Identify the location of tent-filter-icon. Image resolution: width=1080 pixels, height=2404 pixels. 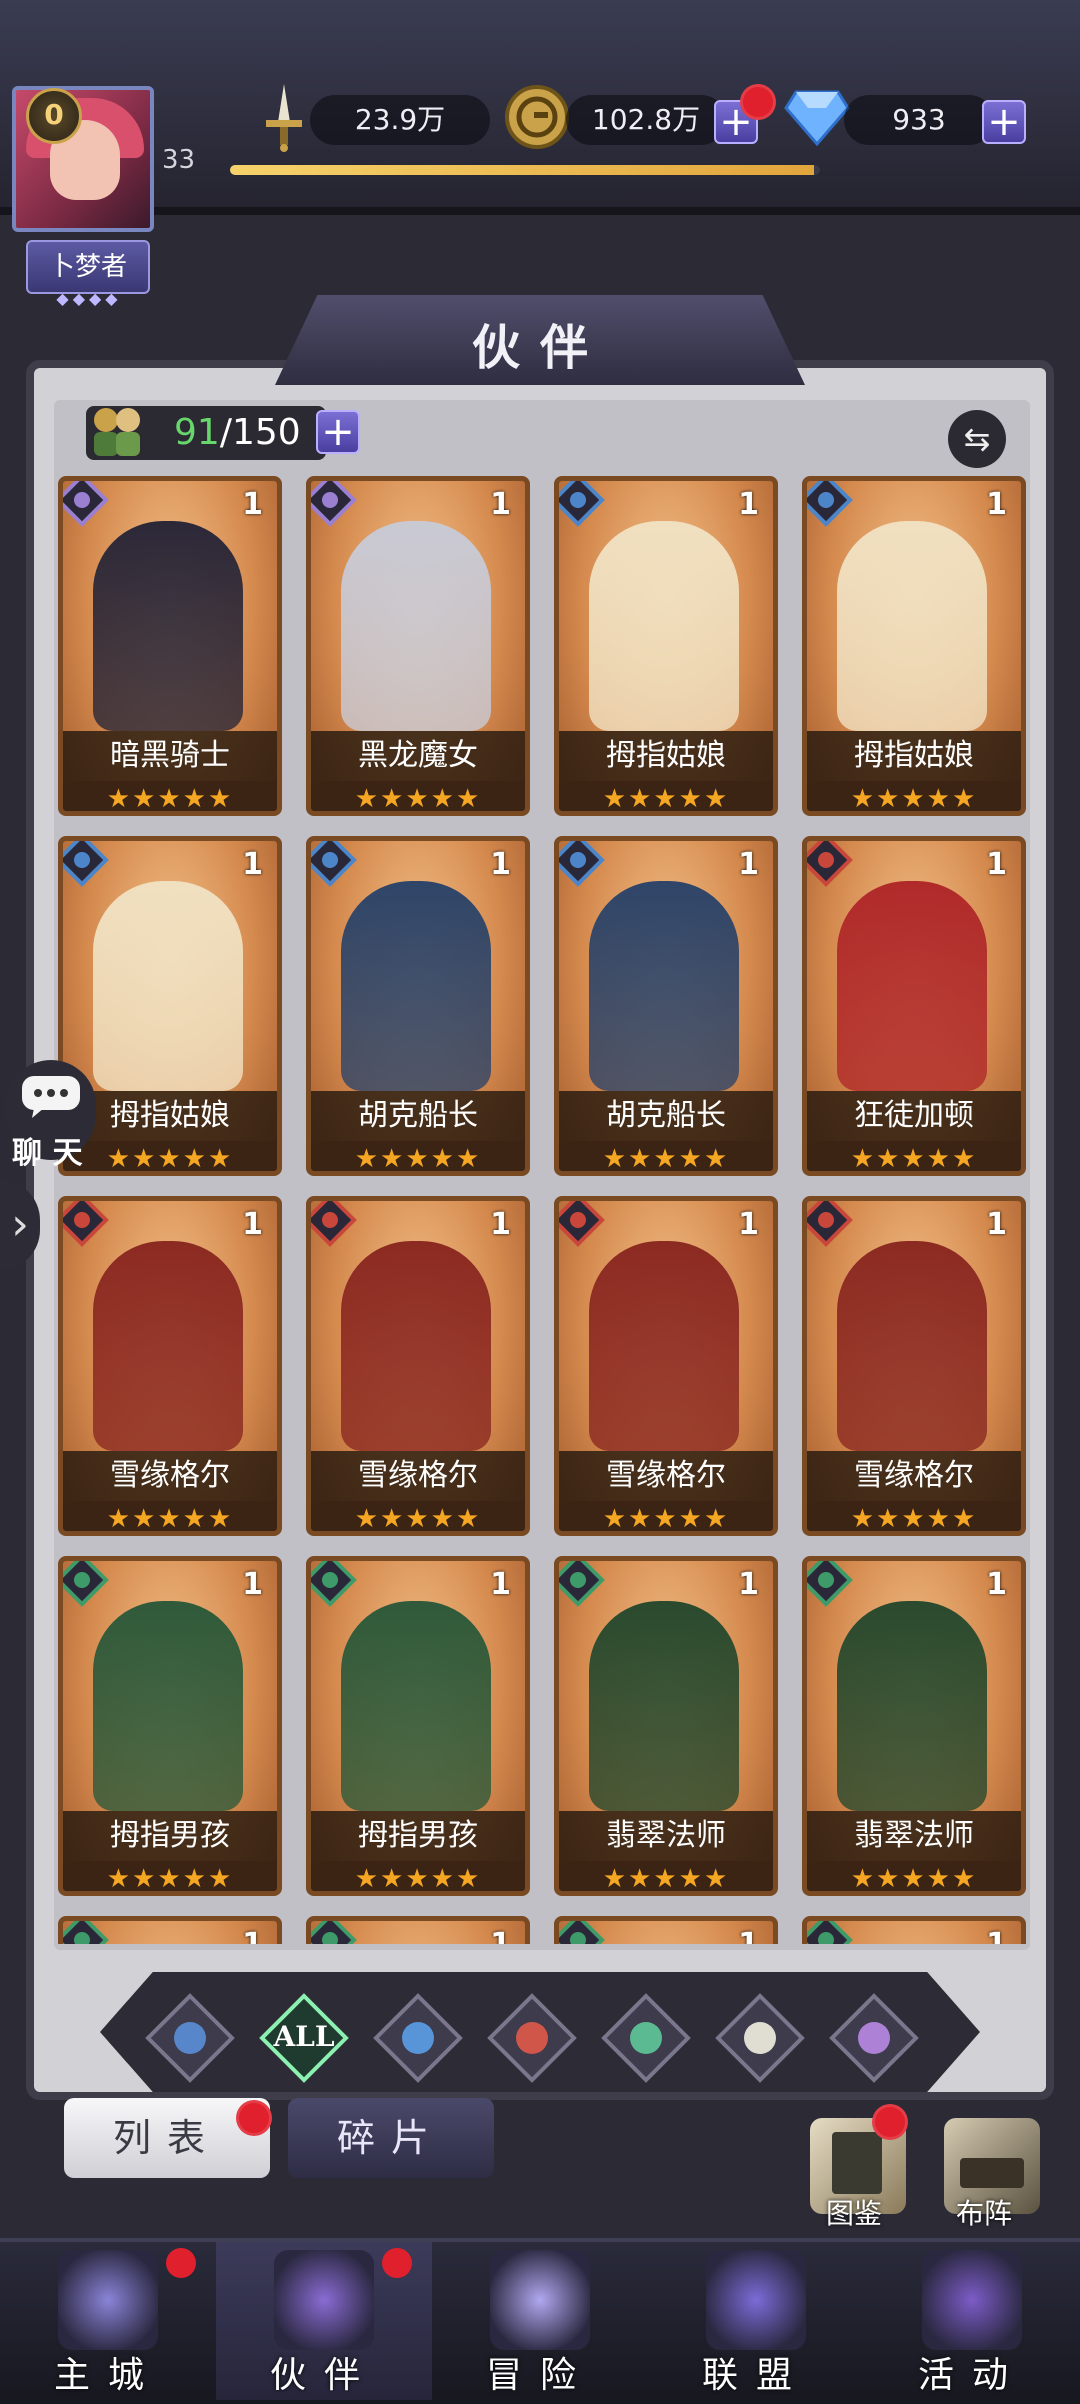
(190, 2038).